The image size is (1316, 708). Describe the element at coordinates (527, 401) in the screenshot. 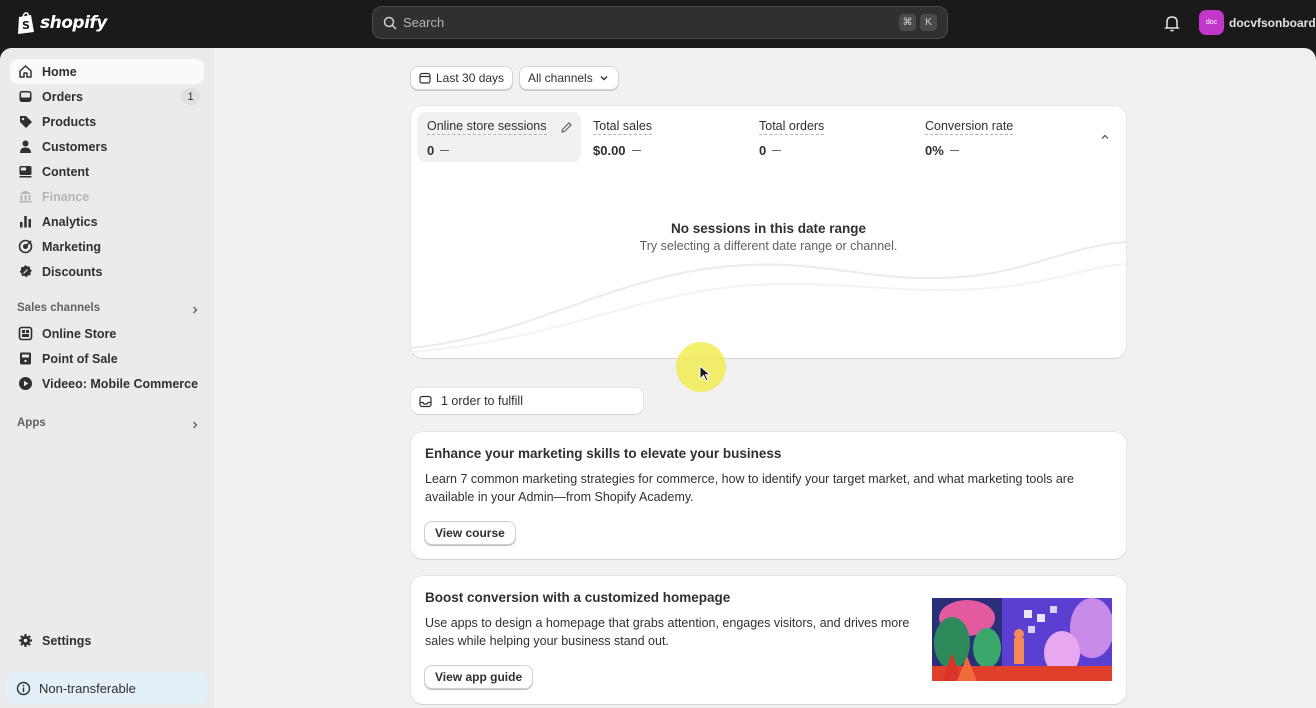

I see `orders-to-fulfill-button: 1 order to fulfill` at that location.